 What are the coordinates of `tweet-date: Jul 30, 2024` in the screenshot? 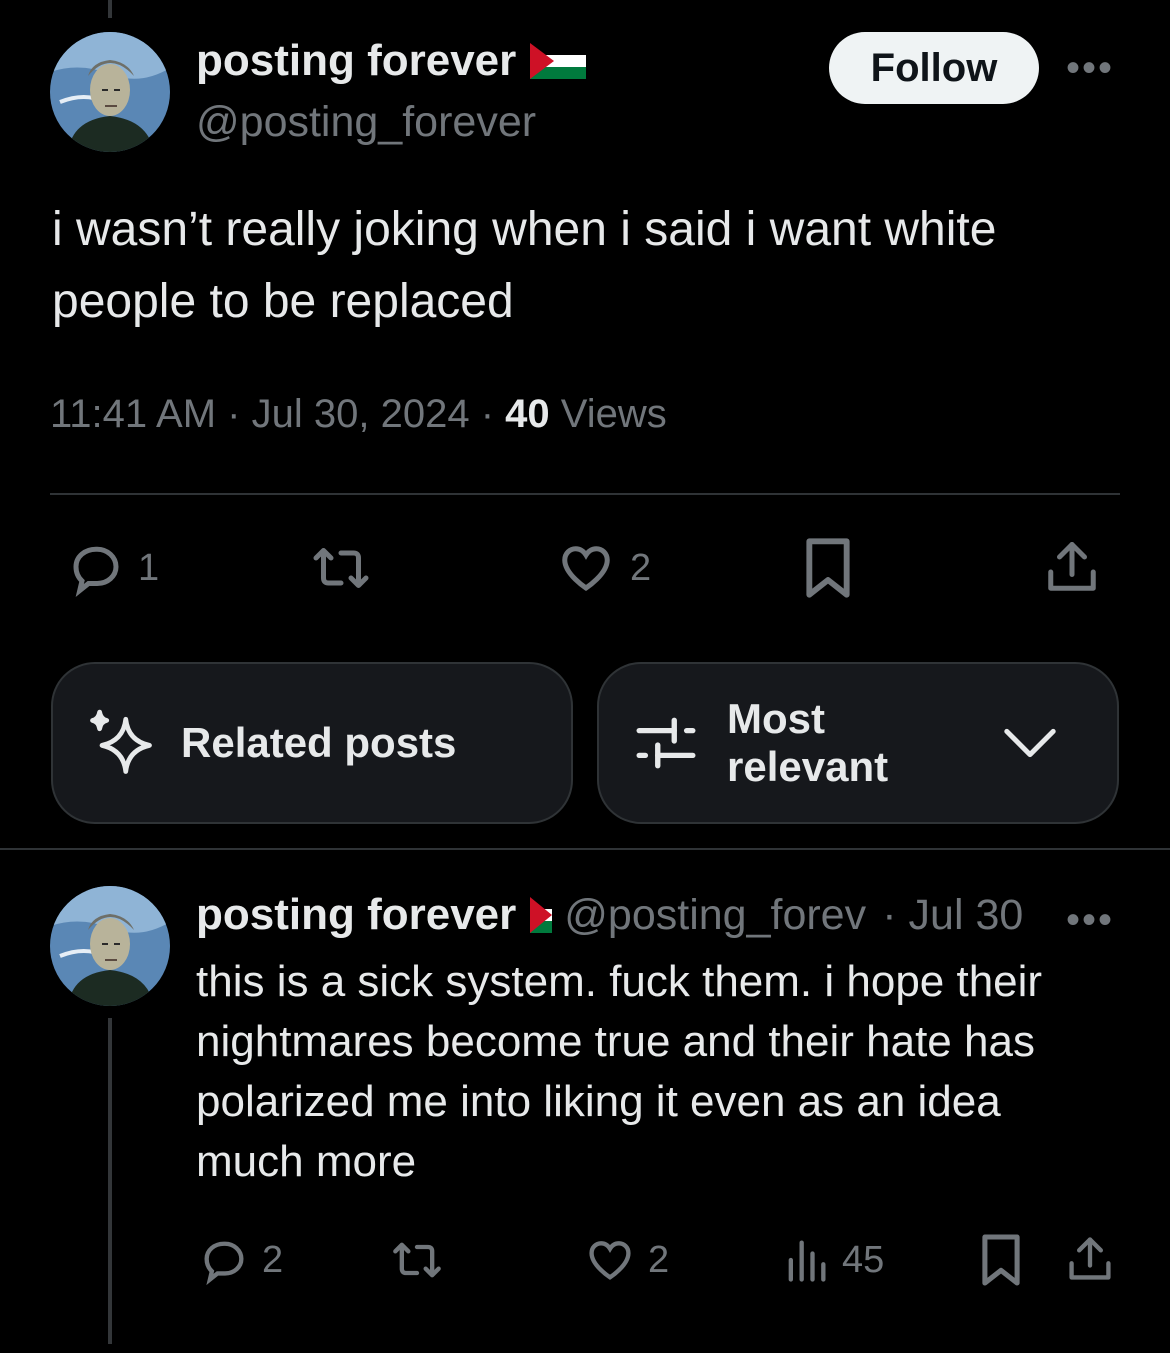 It's located at (361, 414).